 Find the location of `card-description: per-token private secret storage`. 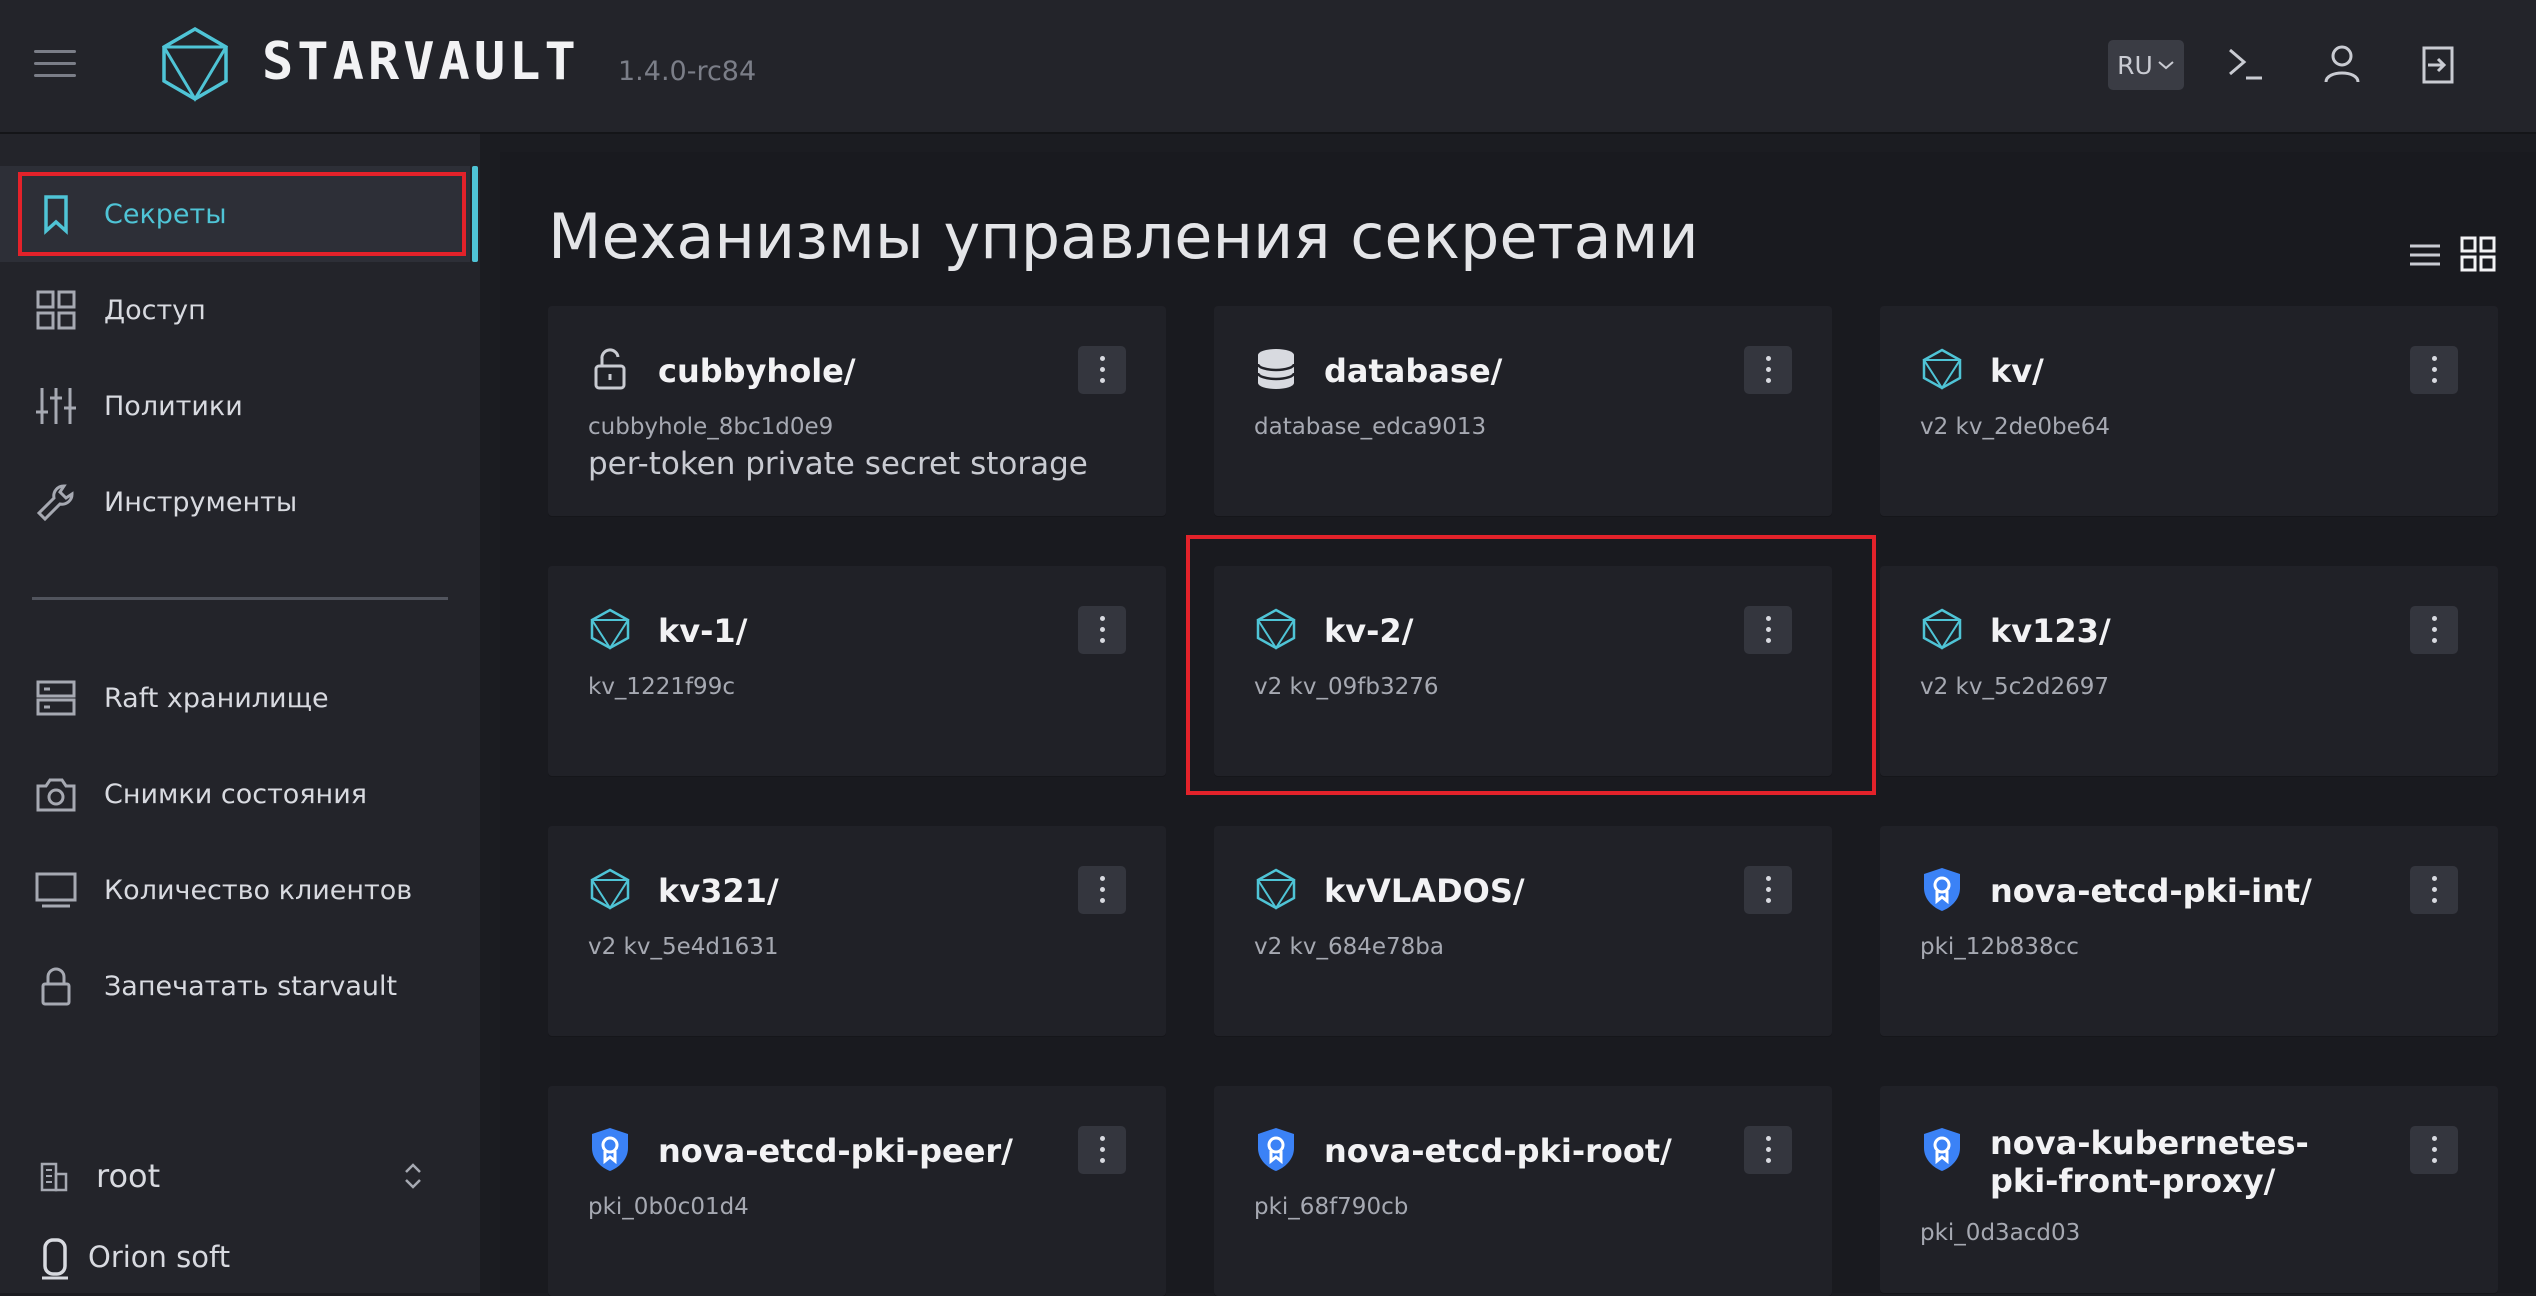

card-description: per-token private secret storage is located at coordinates (838, 464).